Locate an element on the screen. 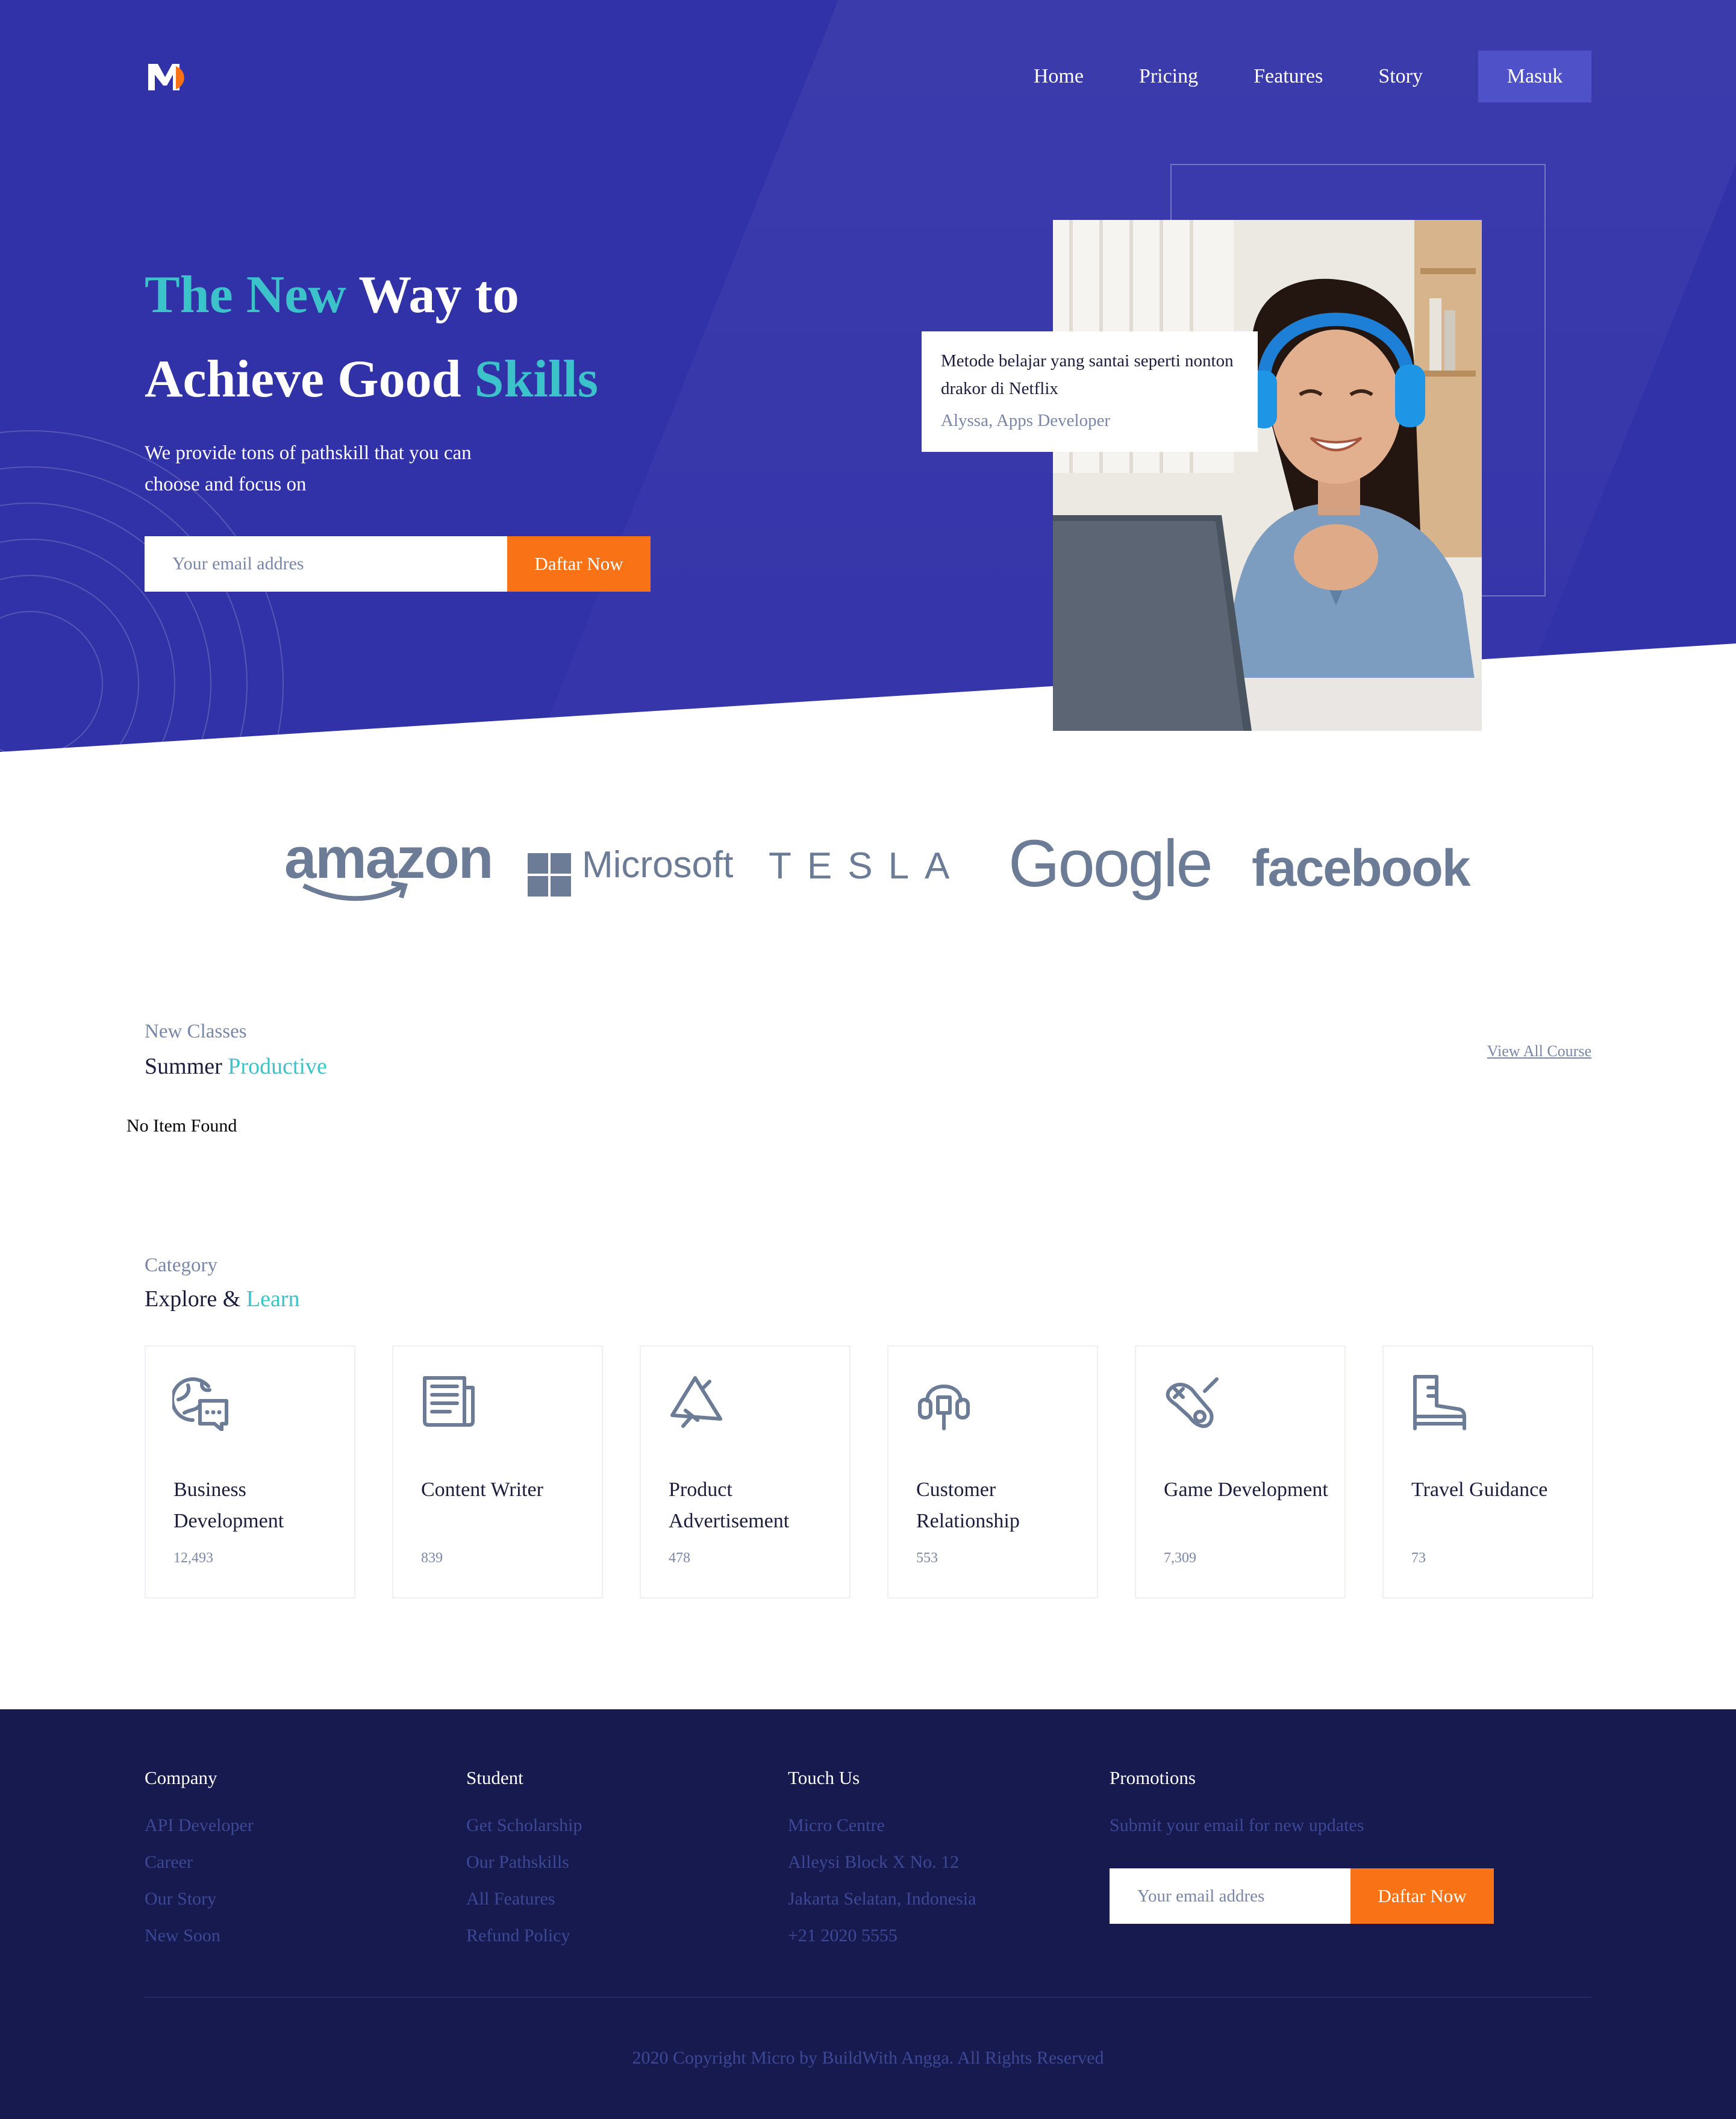 This screenshot has width=1736, height=2119. empty-state-text: No Item Found is located at coordinates (181, 1126).